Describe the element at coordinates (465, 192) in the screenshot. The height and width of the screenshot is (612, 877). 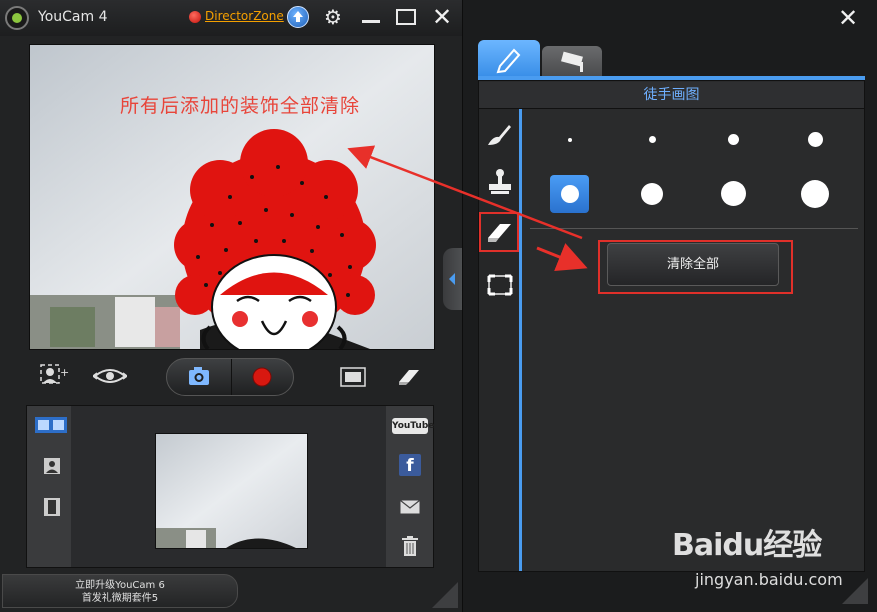
I see `arrow-to-preview` at that location.